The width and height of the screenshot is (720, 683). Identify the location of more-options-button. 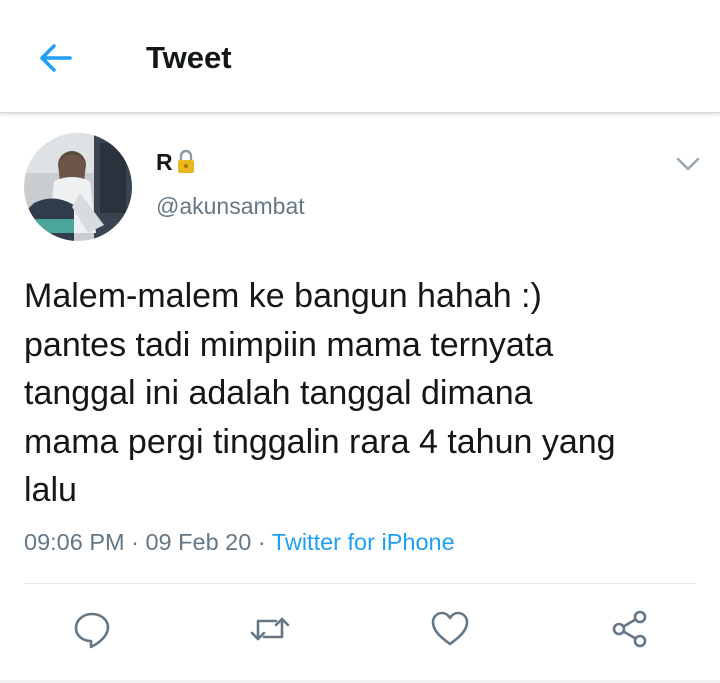
(688, 164).